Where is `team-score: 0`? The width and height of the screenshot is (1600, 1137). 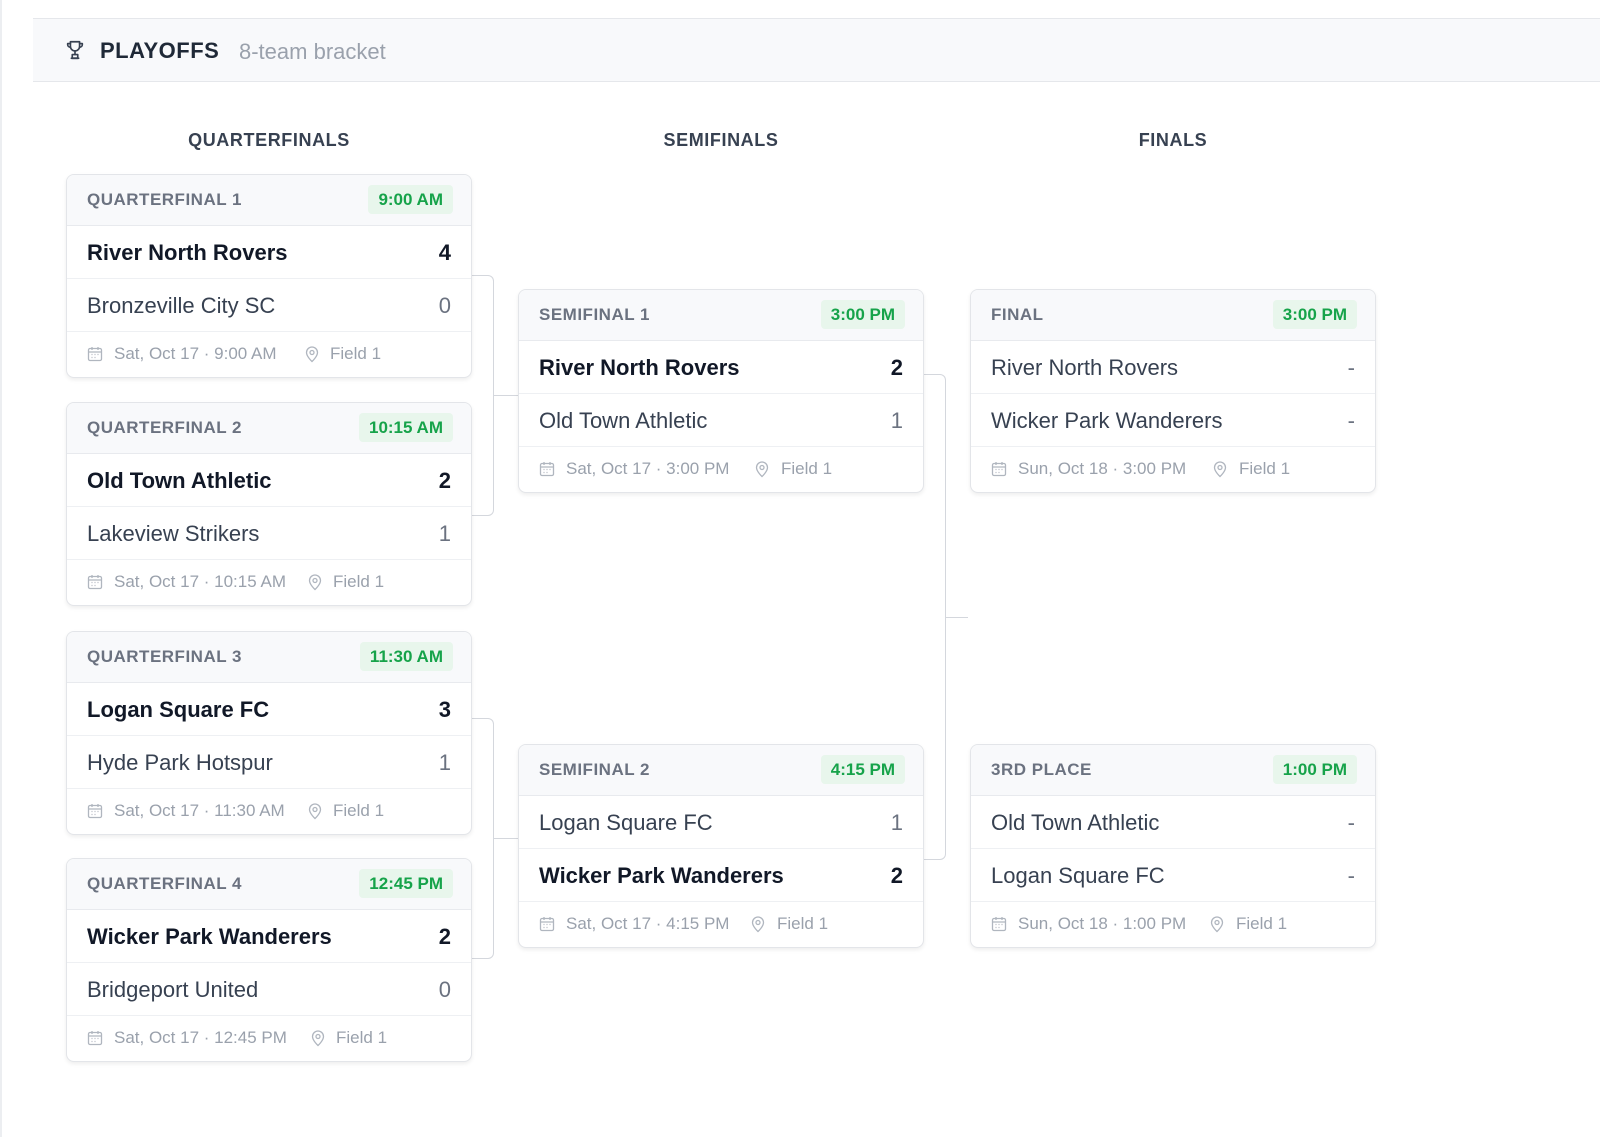 team-score: 0 is located at coordinates (444, 989).